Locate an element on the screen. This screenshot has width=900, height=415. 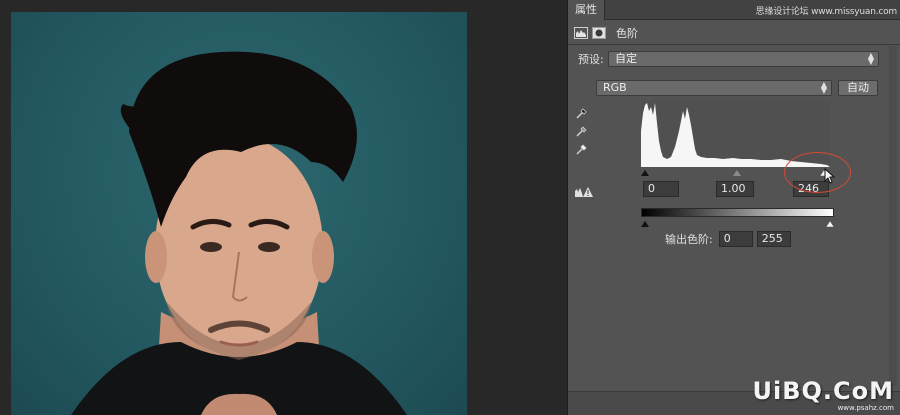
preset-value: 自定 is located at coordinates (626, 58).